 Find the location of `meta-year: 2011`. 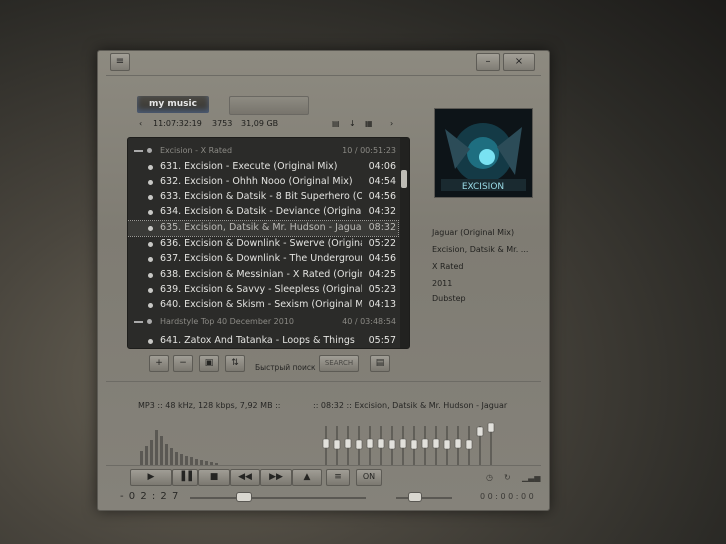

meta-year: 2011 is located at coordinates (442, 283).